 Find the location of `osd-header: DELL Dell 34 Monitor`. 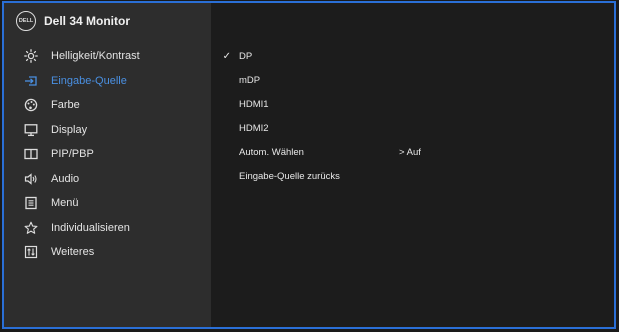

osd-header: DELL Dell 34 Monitor is located at coordinates (107, 21).